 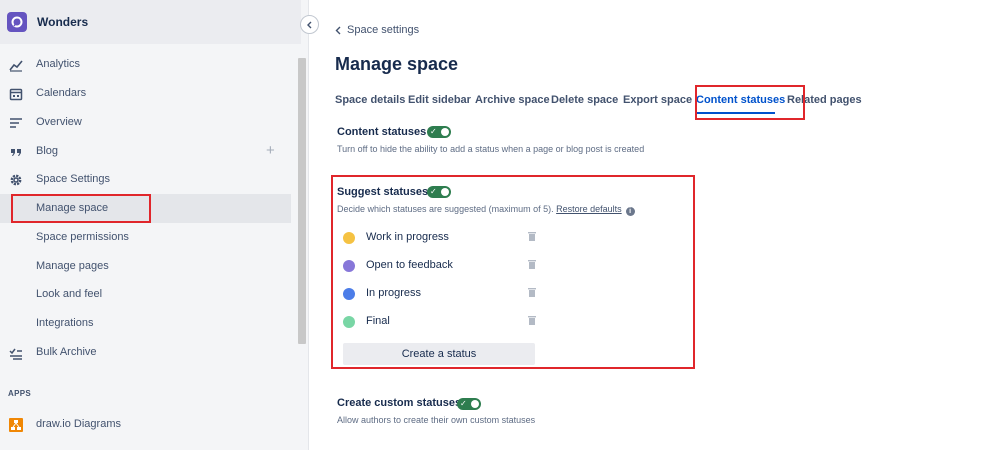 What do you see at coordinates (145, 352) in the screenshot?
I see `sidebar-item-bulk-archive: Bulk Archive` at bounding box center [145, 352].